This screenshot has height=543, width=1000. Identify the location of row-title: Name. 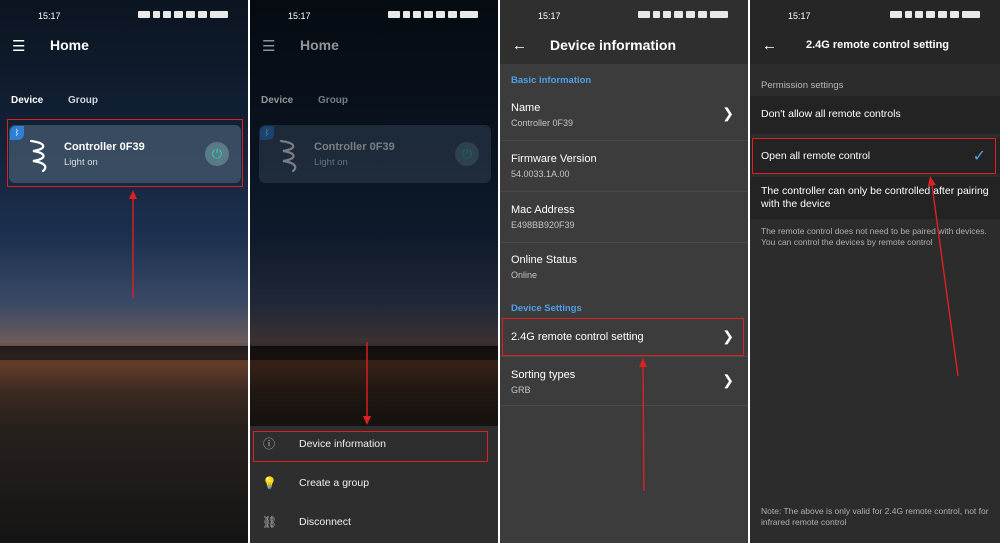
(526, 108).